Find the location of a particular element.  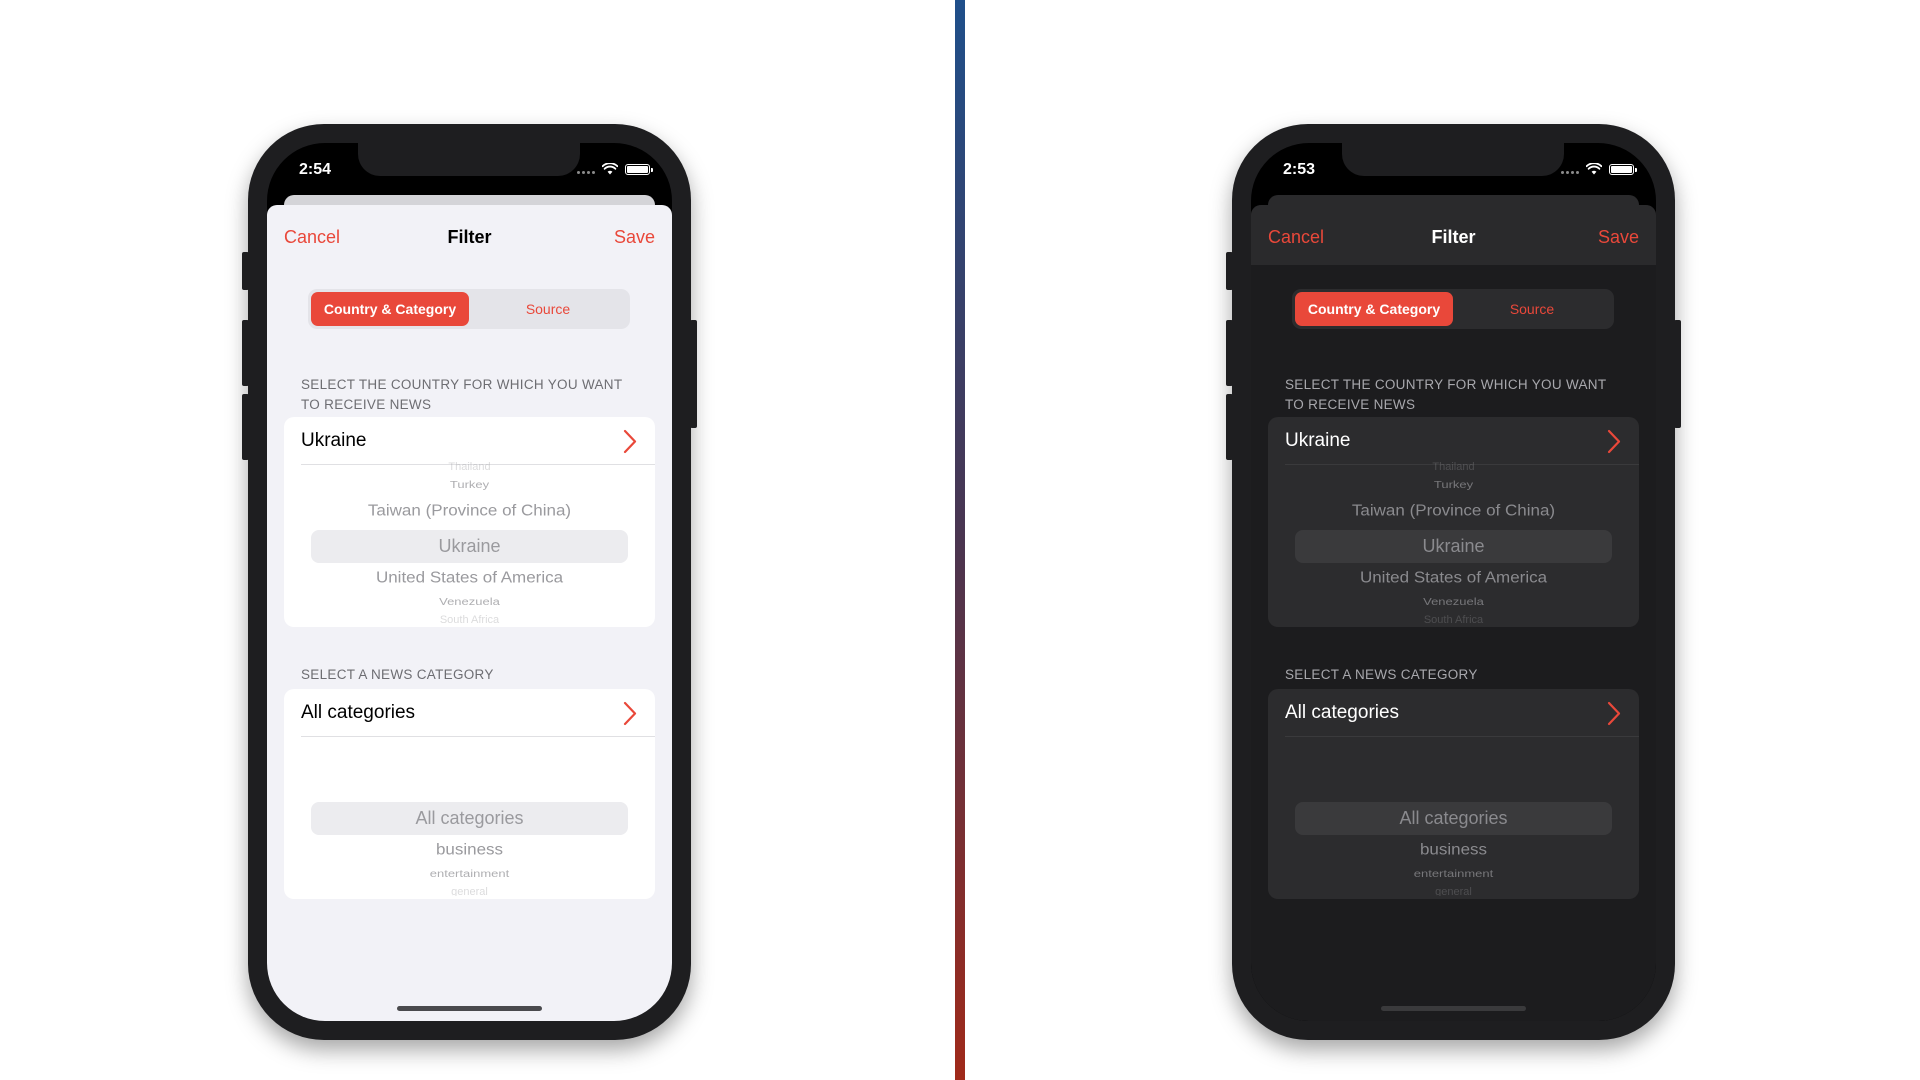

center-divider is located at coordinates (960, 540).